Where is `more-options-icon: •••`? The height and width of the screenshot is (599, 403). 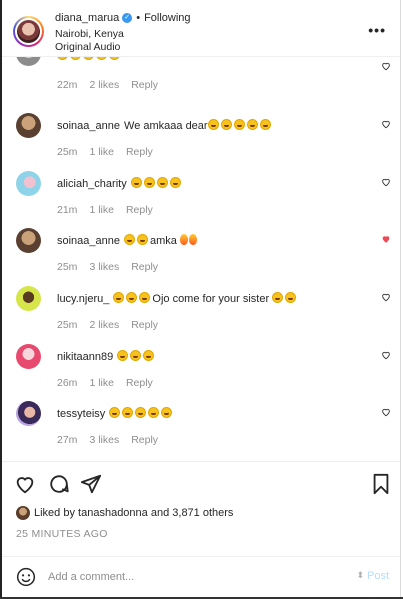 more-options-icon: ••• is located at coordinates (377, 30).